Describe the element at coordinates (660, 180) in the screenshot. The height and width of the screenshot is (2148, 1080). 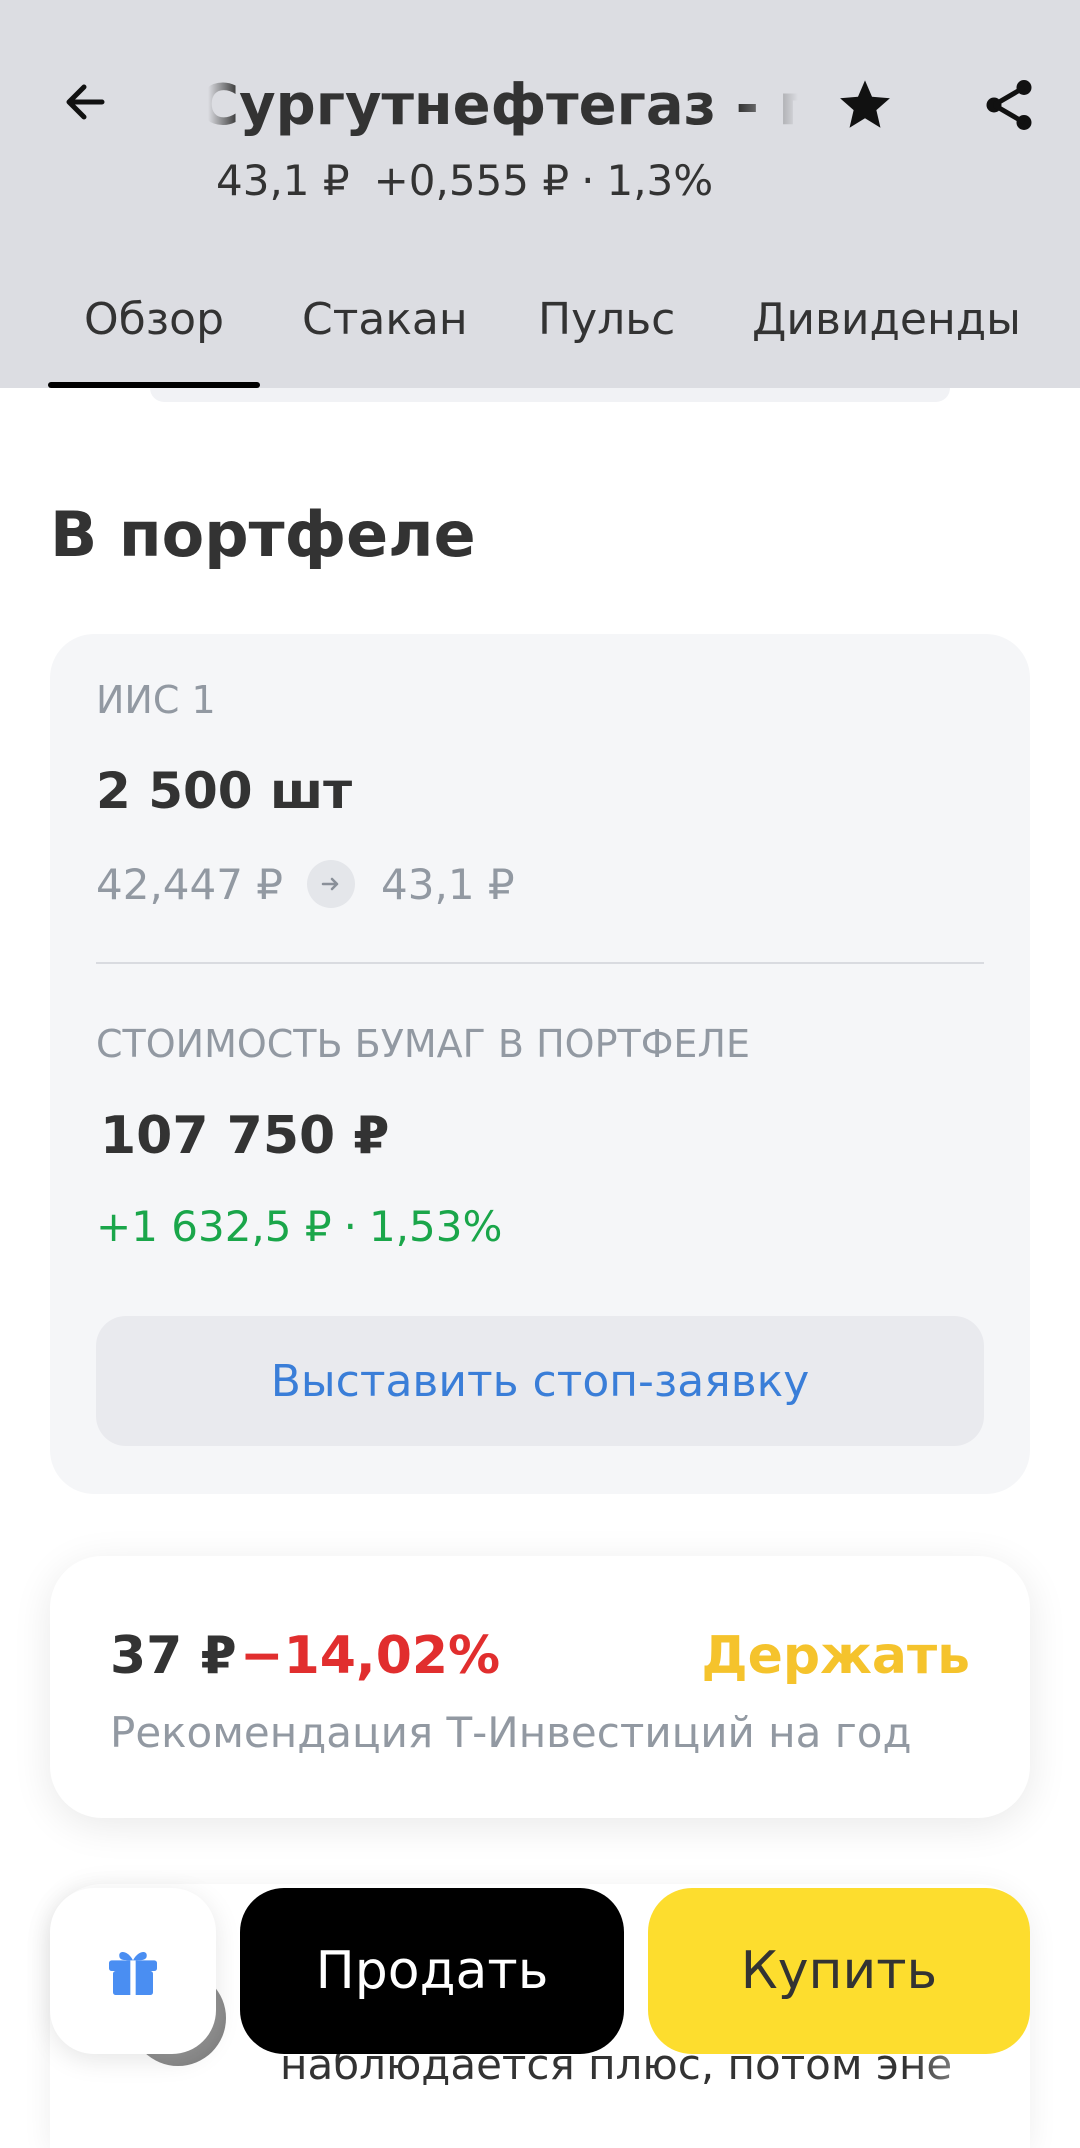
I see `price-change-pct: 1,3%` at that location.